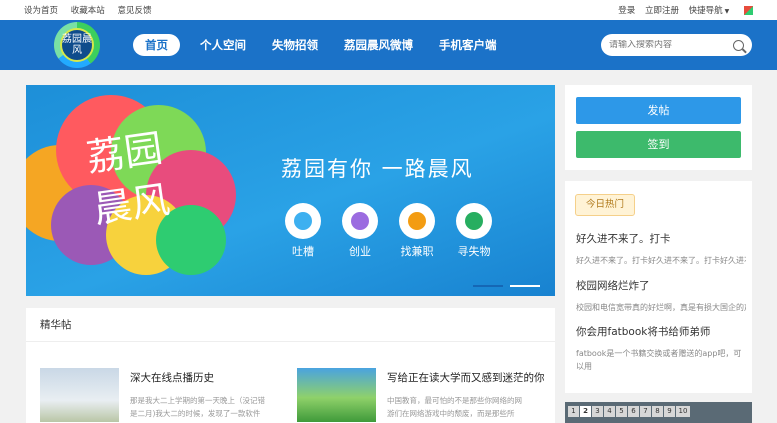  Describe the element at coordinates (658, 144) in the screenshot. I see `checkin-button: 签到` at that location.